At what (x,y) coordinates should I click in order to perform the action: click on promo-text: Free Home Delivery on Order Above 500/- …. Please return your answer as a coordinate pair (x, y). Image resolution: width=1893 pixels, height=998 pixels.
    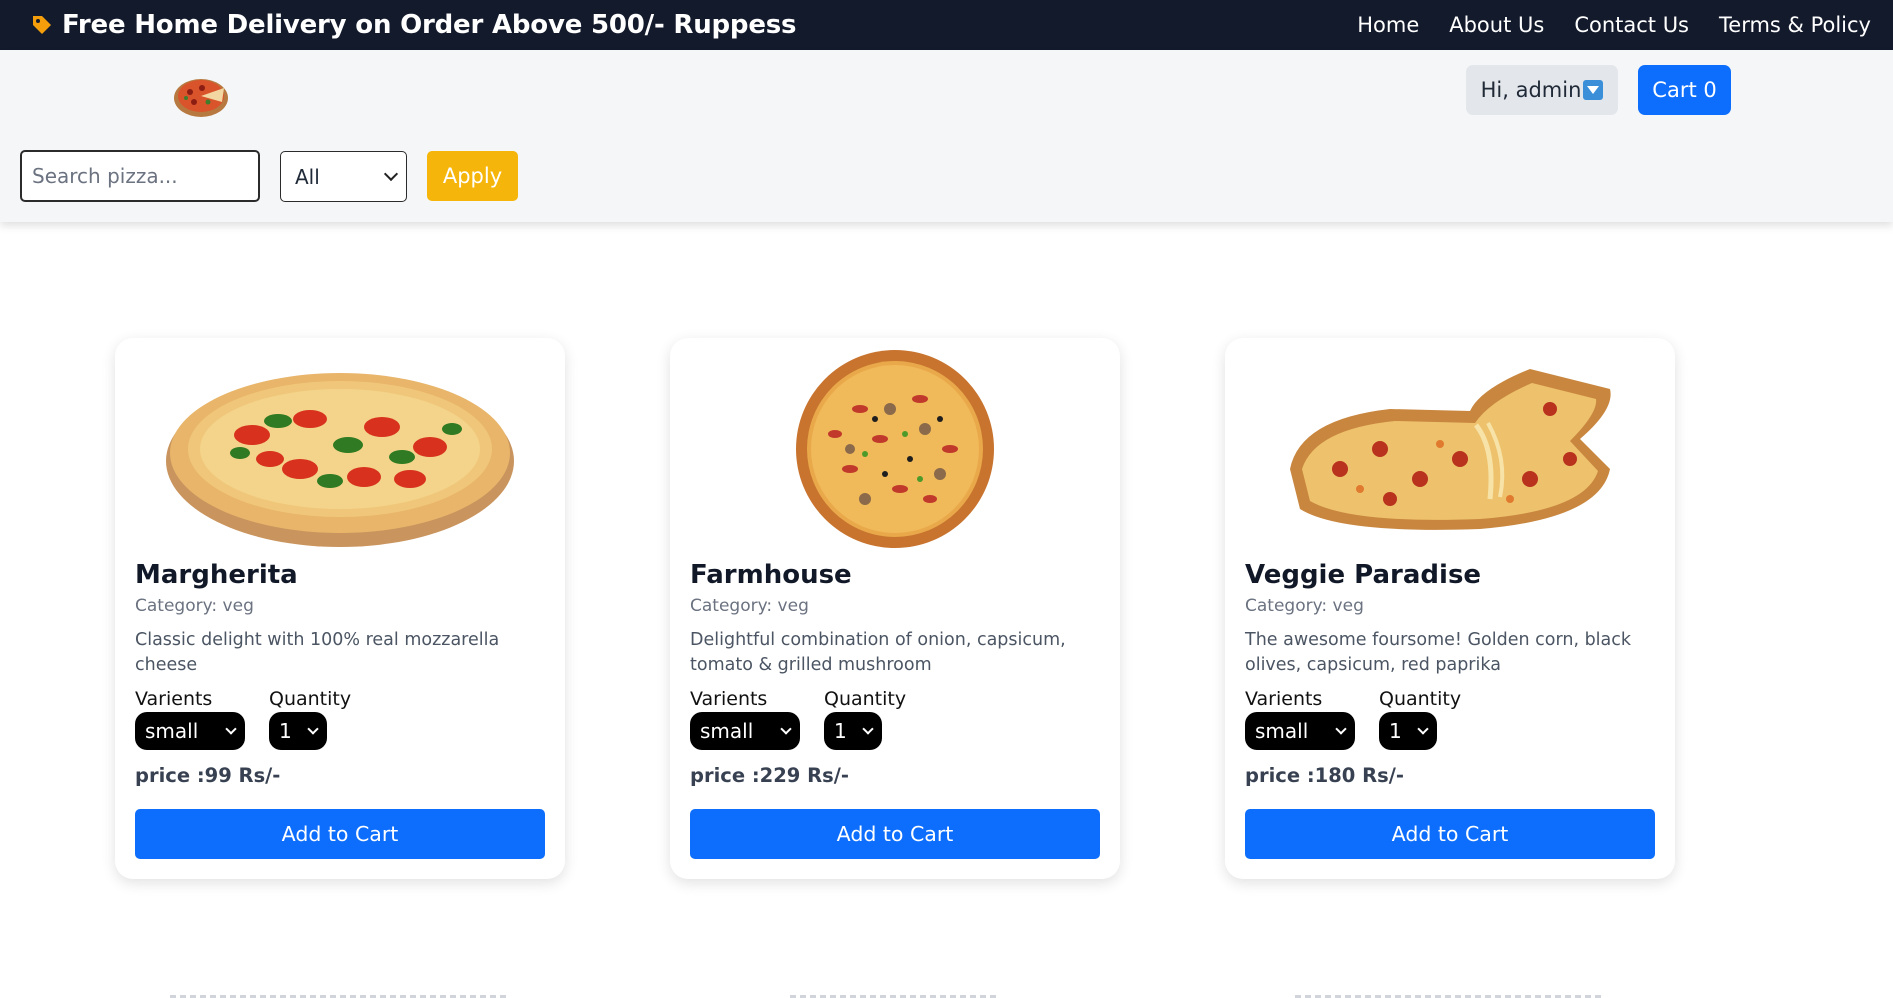
    Looking at the image, I should click on (429, 25).